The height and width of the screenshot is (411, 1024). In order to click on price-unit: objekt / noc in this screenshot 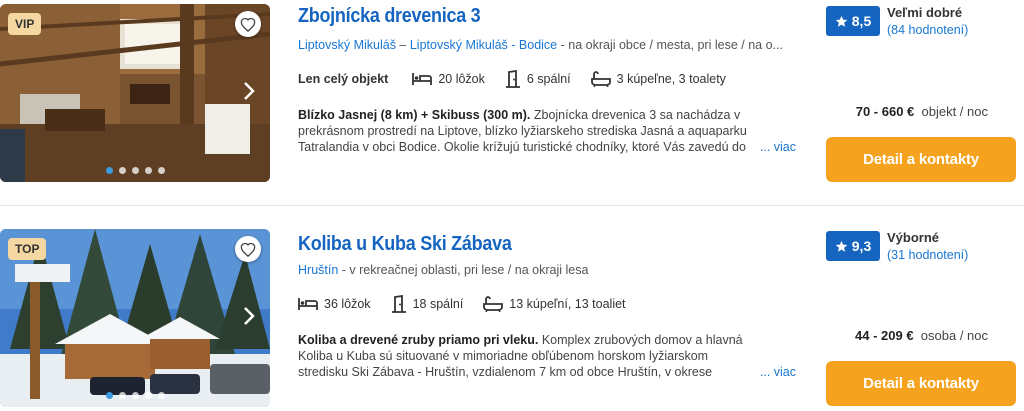, I will do `click(955, 111)`.